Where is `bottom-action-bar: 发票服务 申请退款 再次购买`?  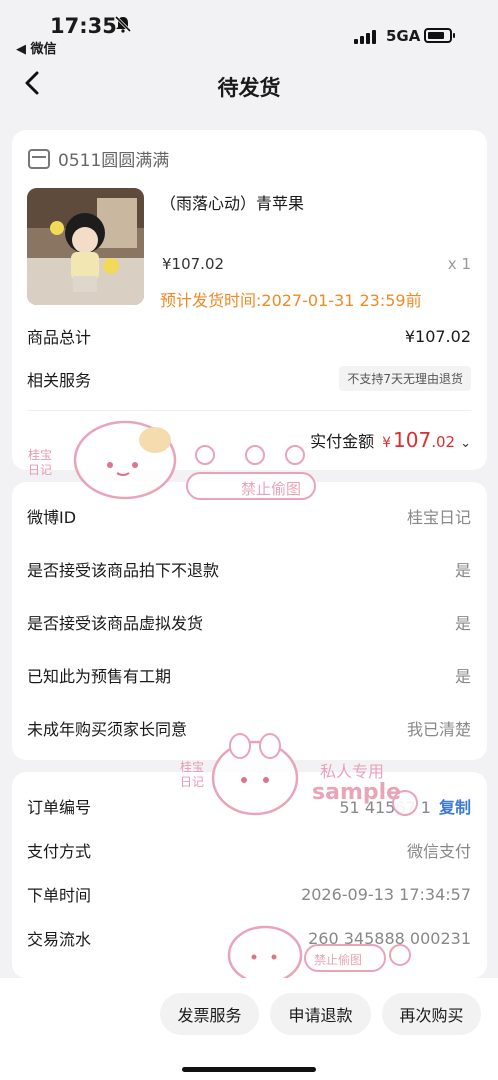 bottom-action-bar: 发票服务 申请退款 再次购买 is located at coordinates (249, 1029).